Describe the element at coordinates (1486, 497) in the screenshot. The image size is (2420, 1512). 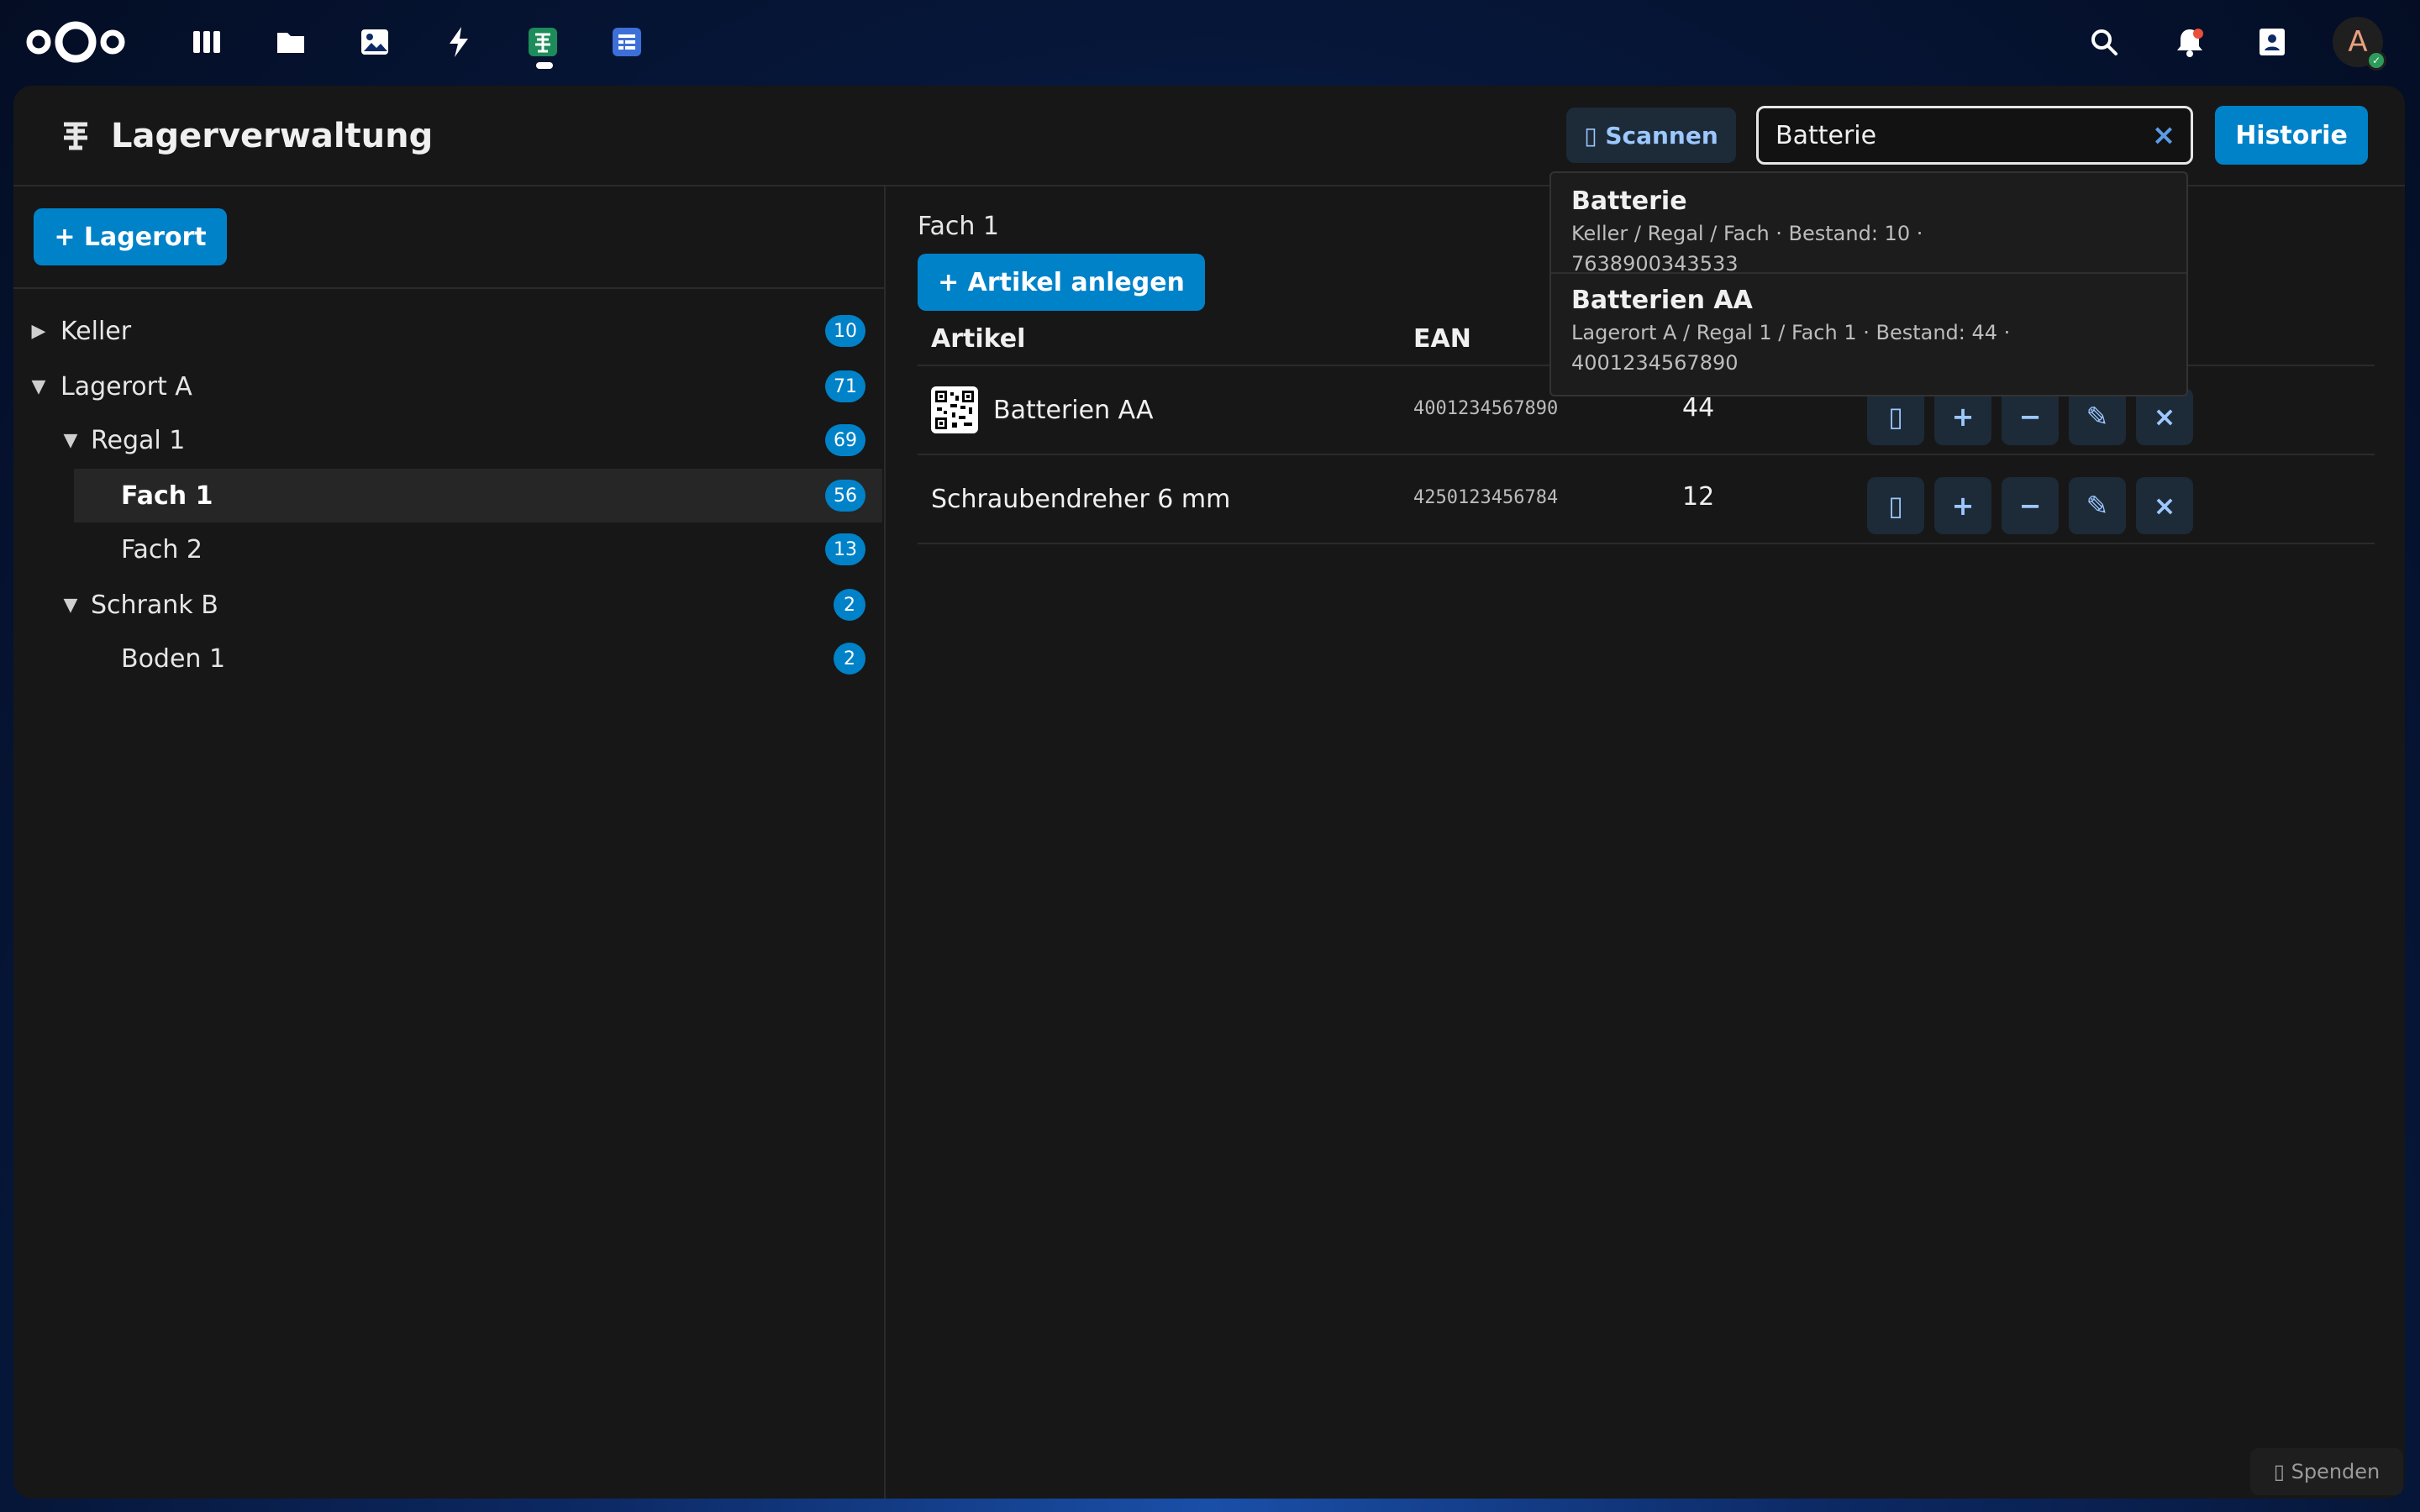
I see `article-ean: 4250123456784` at that location.